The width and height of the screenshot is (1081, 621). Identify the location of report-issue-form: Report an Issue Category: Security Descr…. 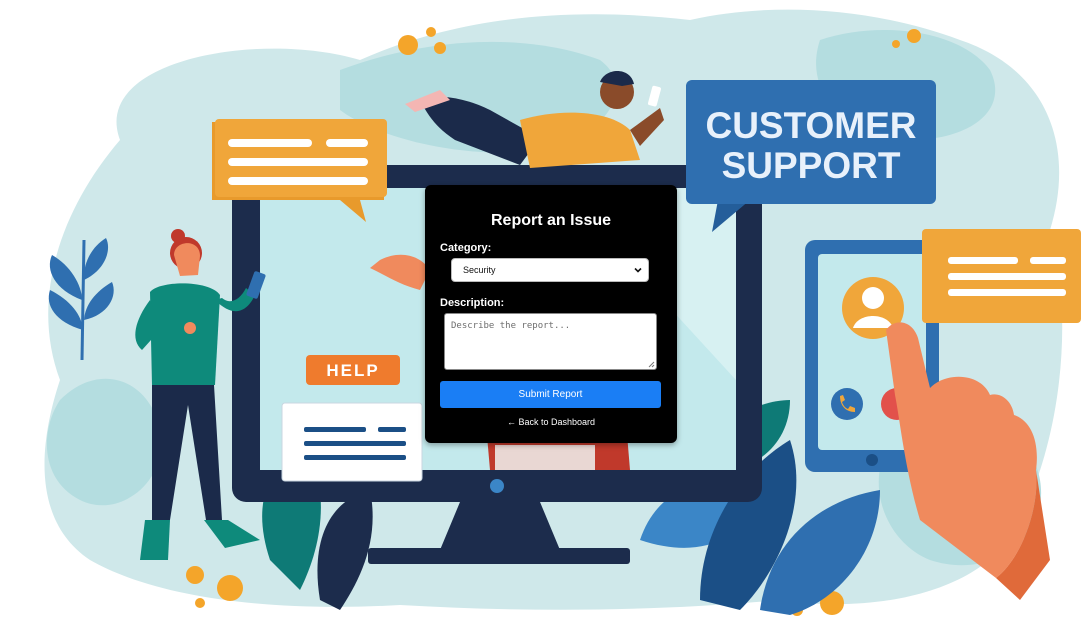
(551, 314).